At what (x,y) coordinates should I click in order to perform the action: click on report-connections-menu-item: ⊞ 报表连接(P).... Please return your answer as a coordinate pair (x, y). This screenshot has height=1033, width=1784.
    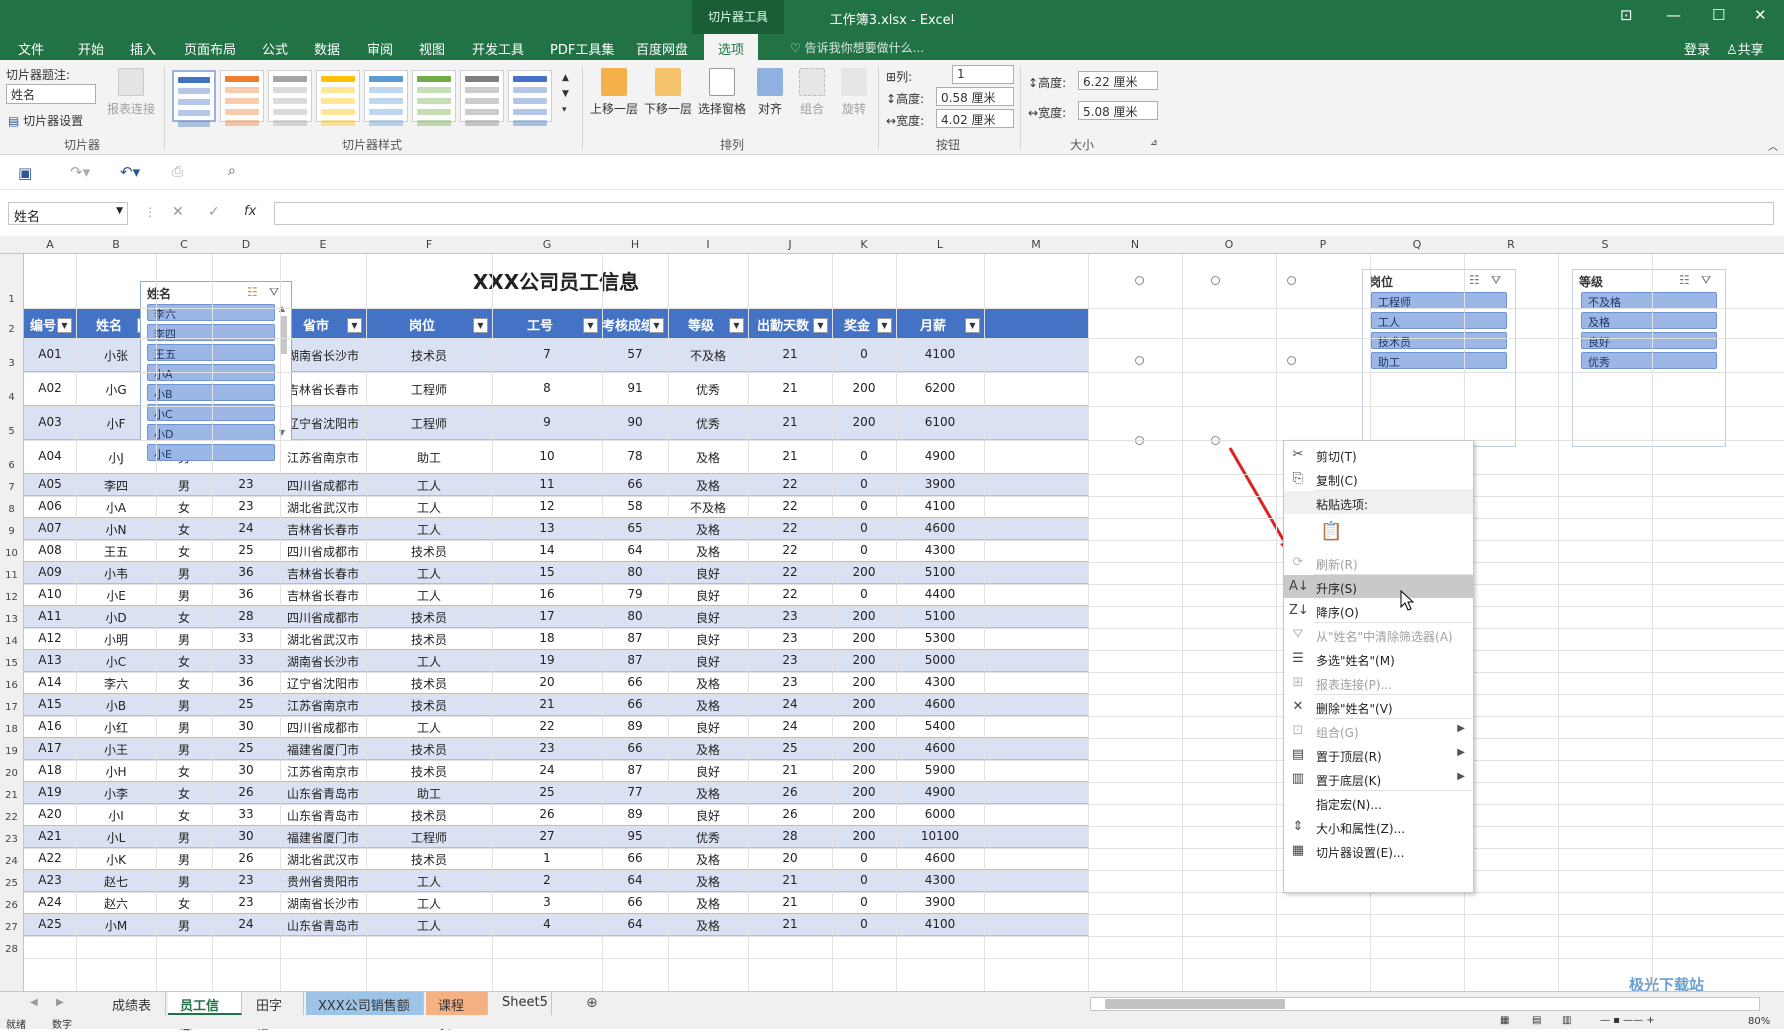
    Looking at the image, I should click on (1378, 682).